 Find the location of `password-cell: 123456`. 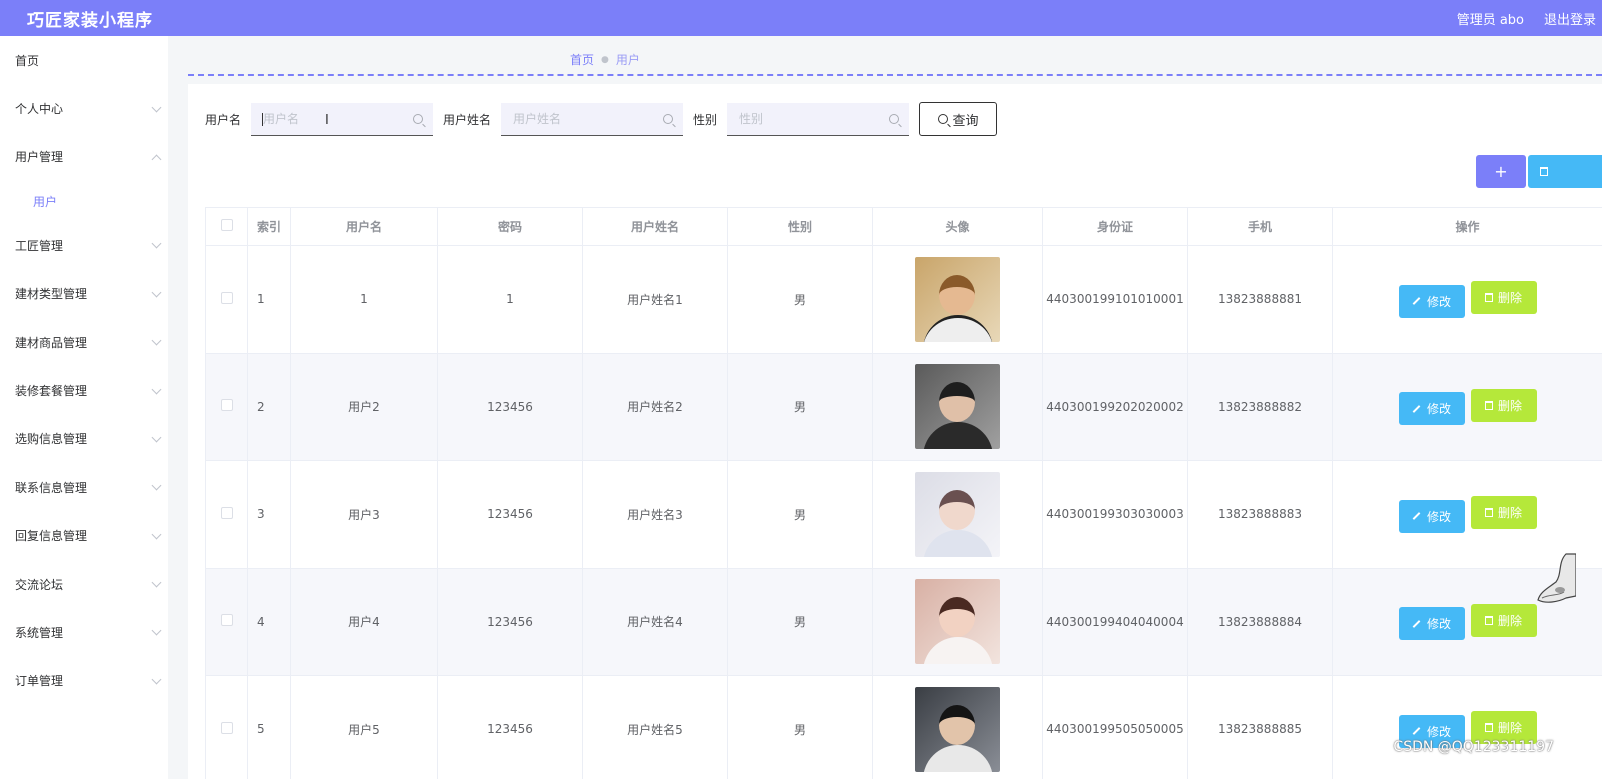

password-cell: 123456 is located at coordinates (510, 514).